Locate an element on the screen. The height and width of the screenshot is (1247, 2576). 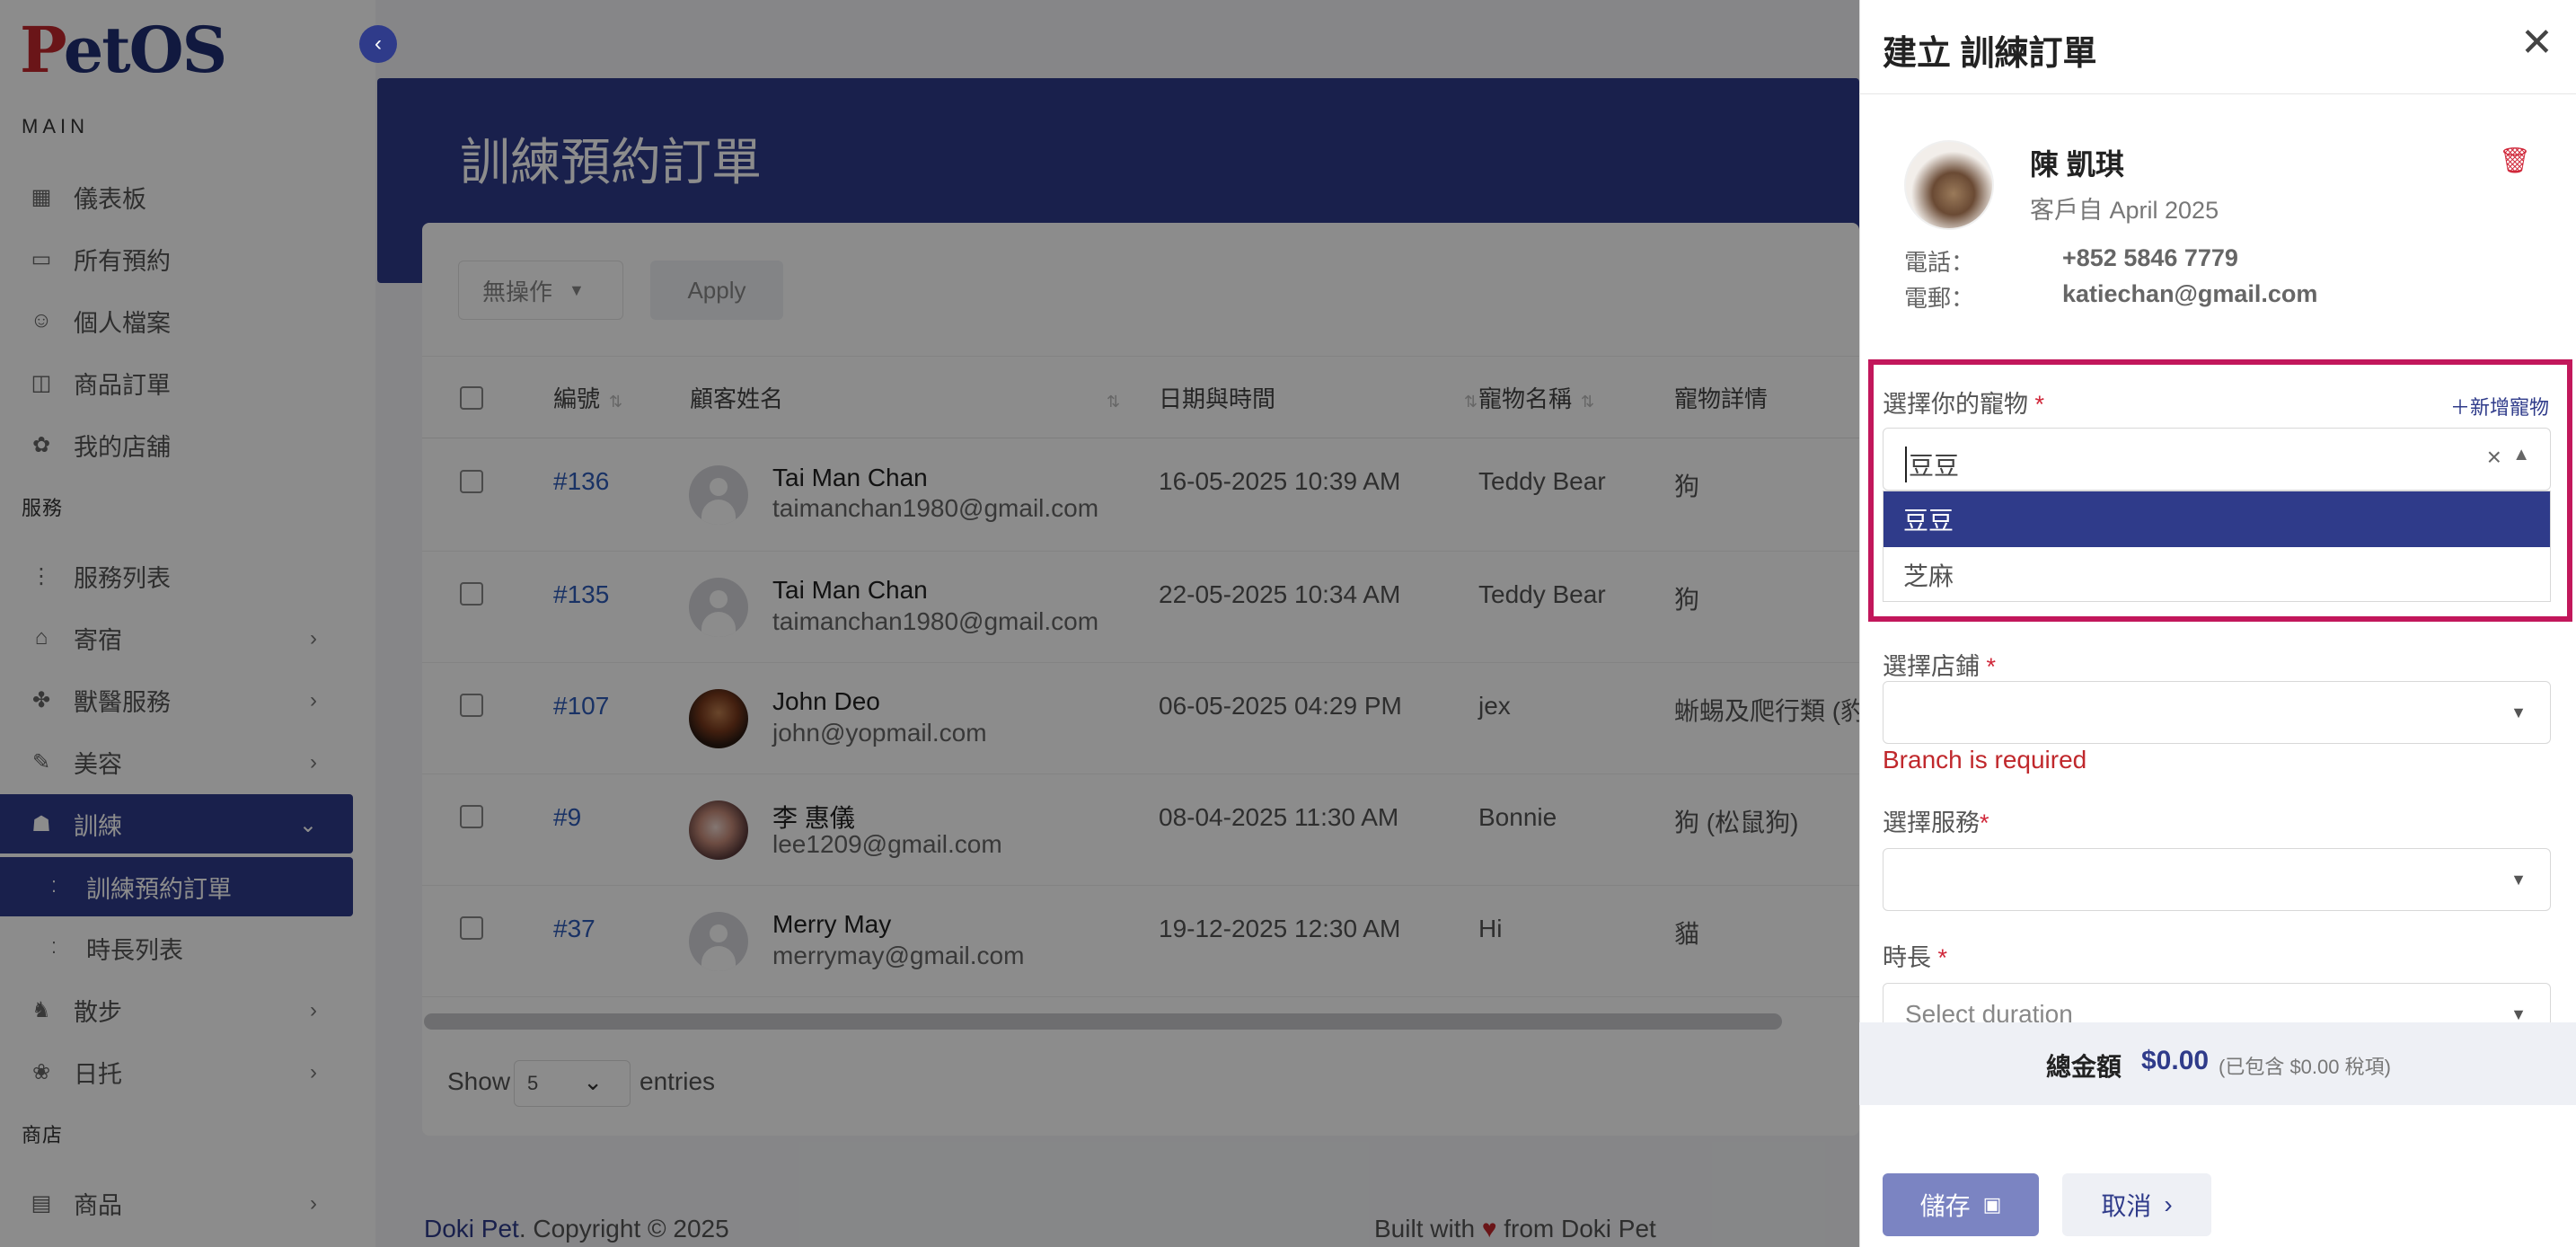
save-button: 儲存 ▣ is located at coordinates (1961, 1204).